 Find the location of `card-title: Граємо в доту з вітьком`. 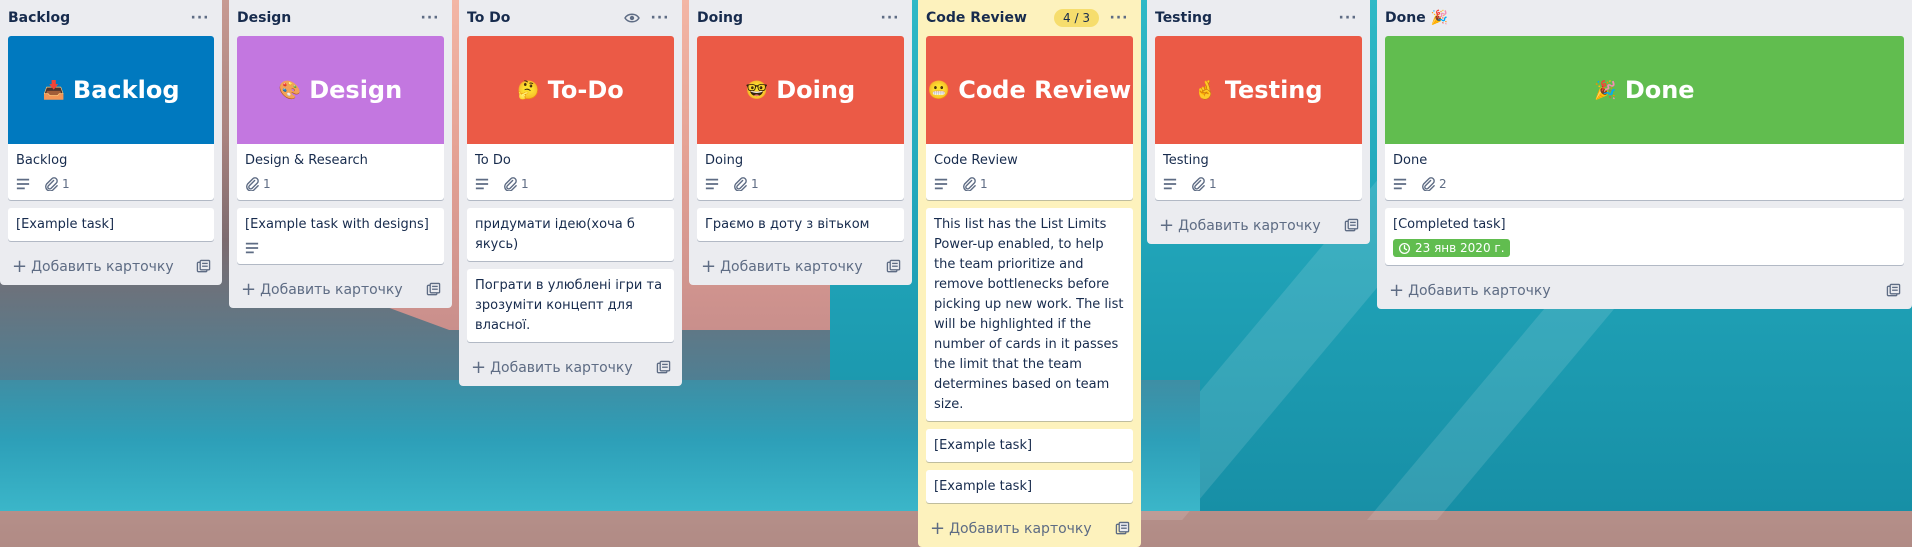

card-title: Граємо в доту з вітьком is located at coordinates (787, 224).